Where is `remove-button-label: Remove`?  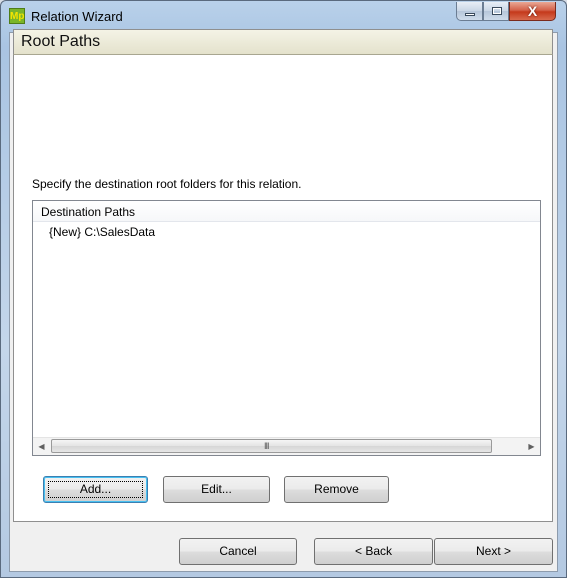 remove-button-label: Remove is located at coordinates (336, 489).